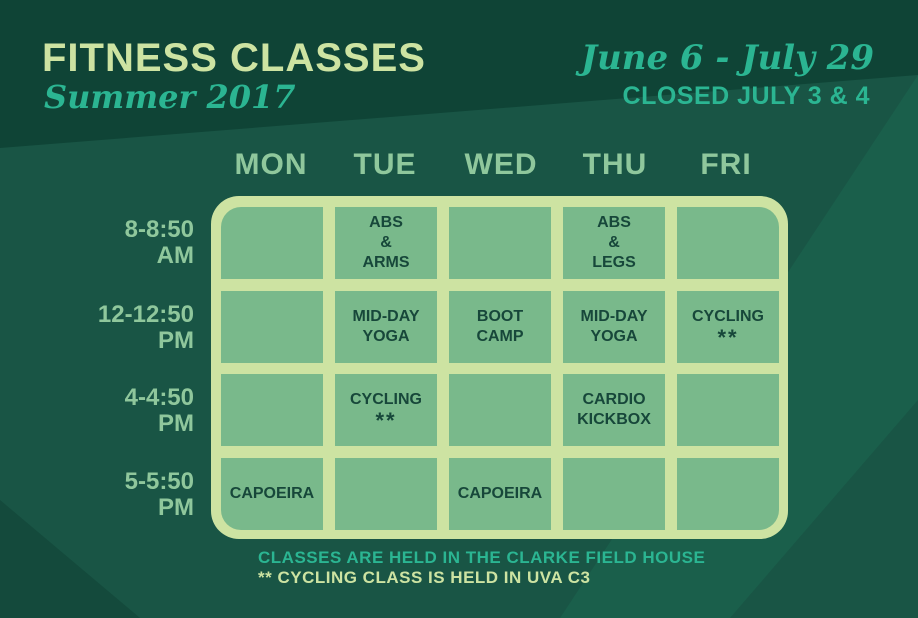 Image resolution: width=918 pixels, height=618 pixels. What do you see at coordinates (386, 494) in the screenshot?
I see `class-cell-tue-slot4` at bounding box center [386, 494].